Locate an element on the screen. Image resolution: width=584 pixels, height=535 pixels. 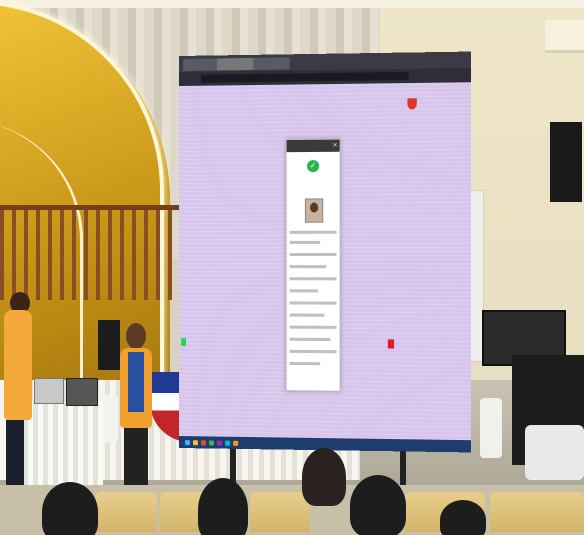
photo-face is located at coordinates (314, 207).